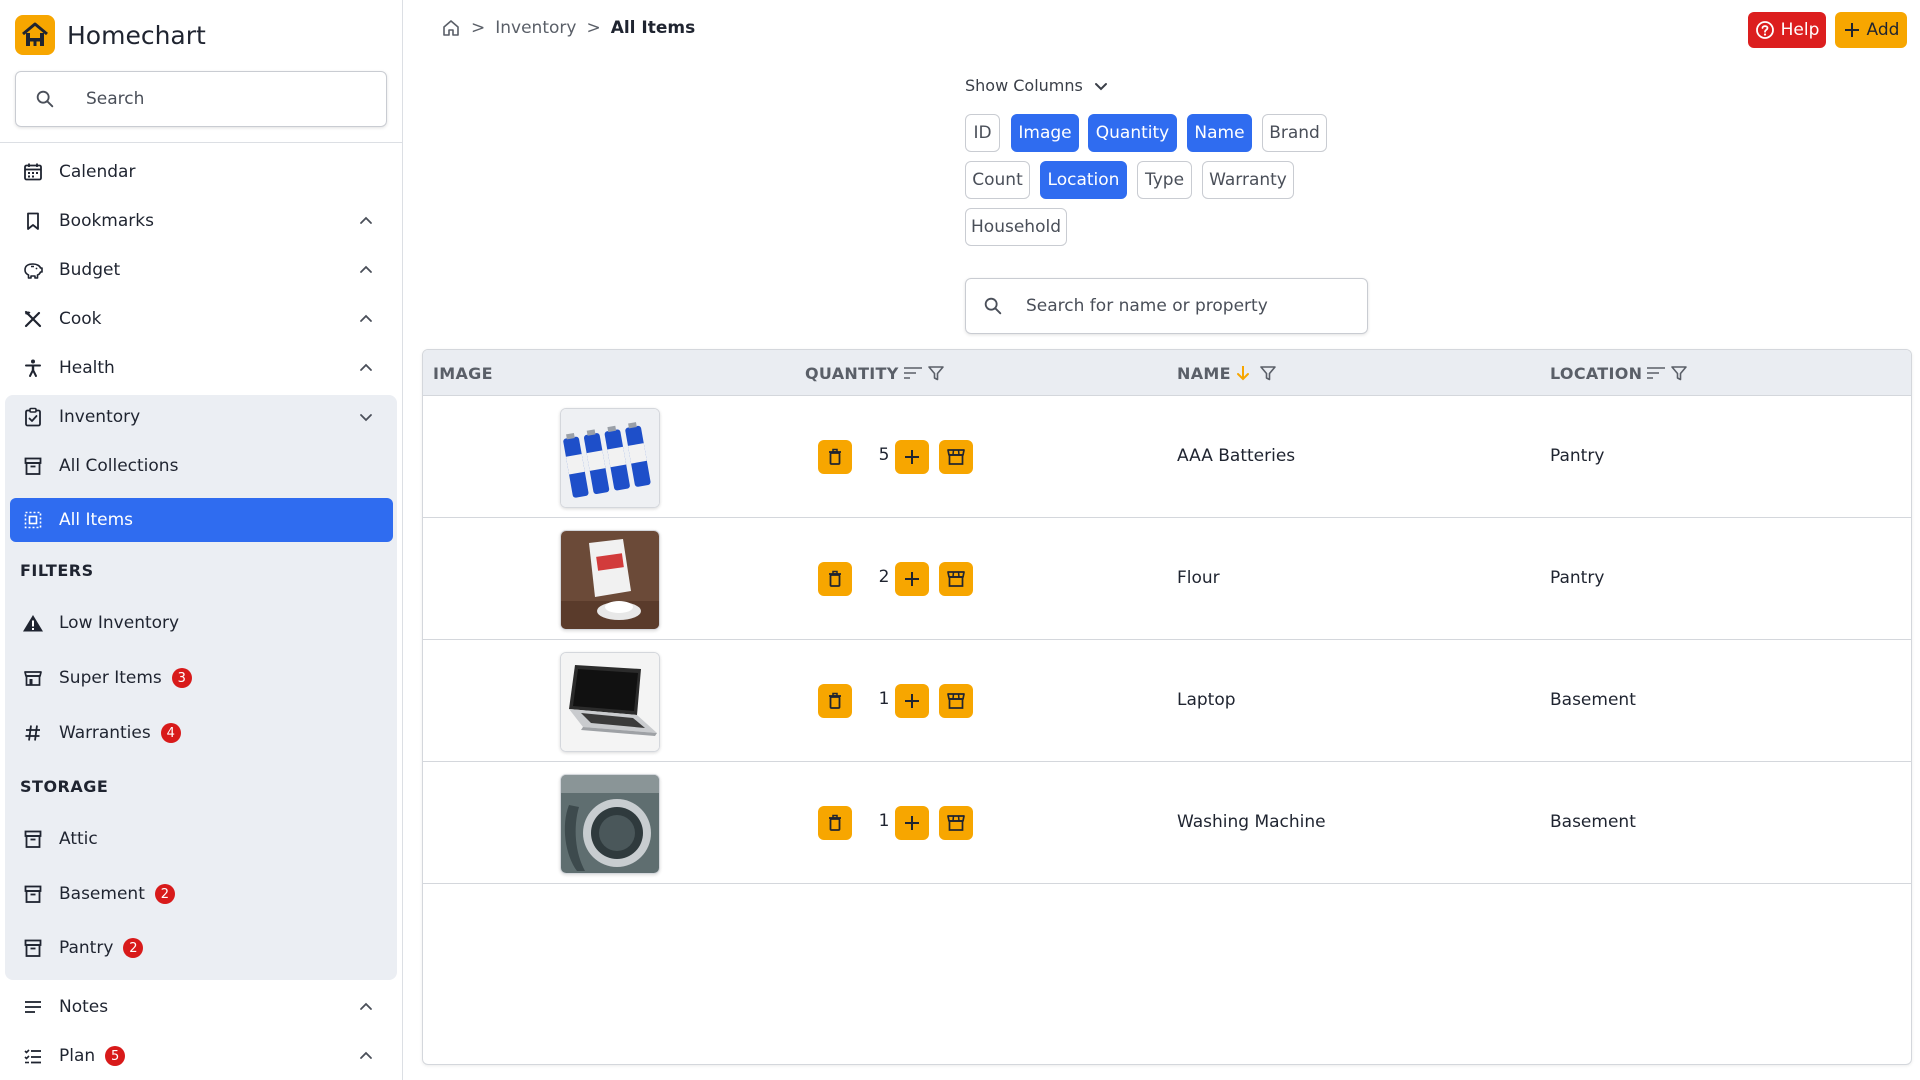 The height and width of the screenshot is (1080, 1920). Describe the element at coordinates (201, 270) in the screenshot. I see `sidebar-item-budget: Budget` at that location.